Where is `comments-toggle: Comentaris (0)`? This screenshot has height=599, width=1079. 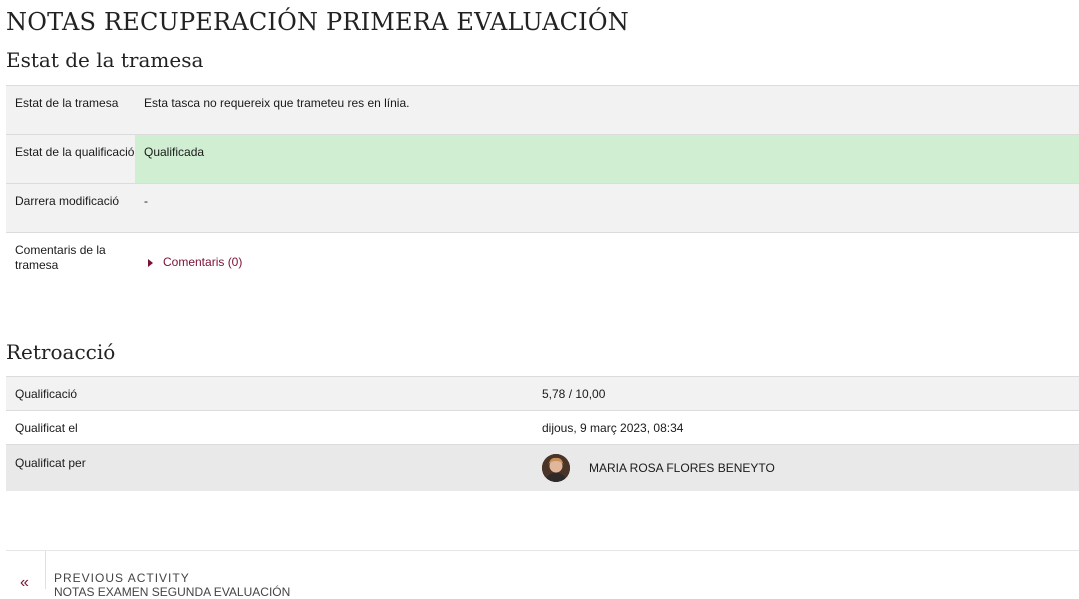 comments-toggle: Comentaris (0) is located at coordinates (193, 262).